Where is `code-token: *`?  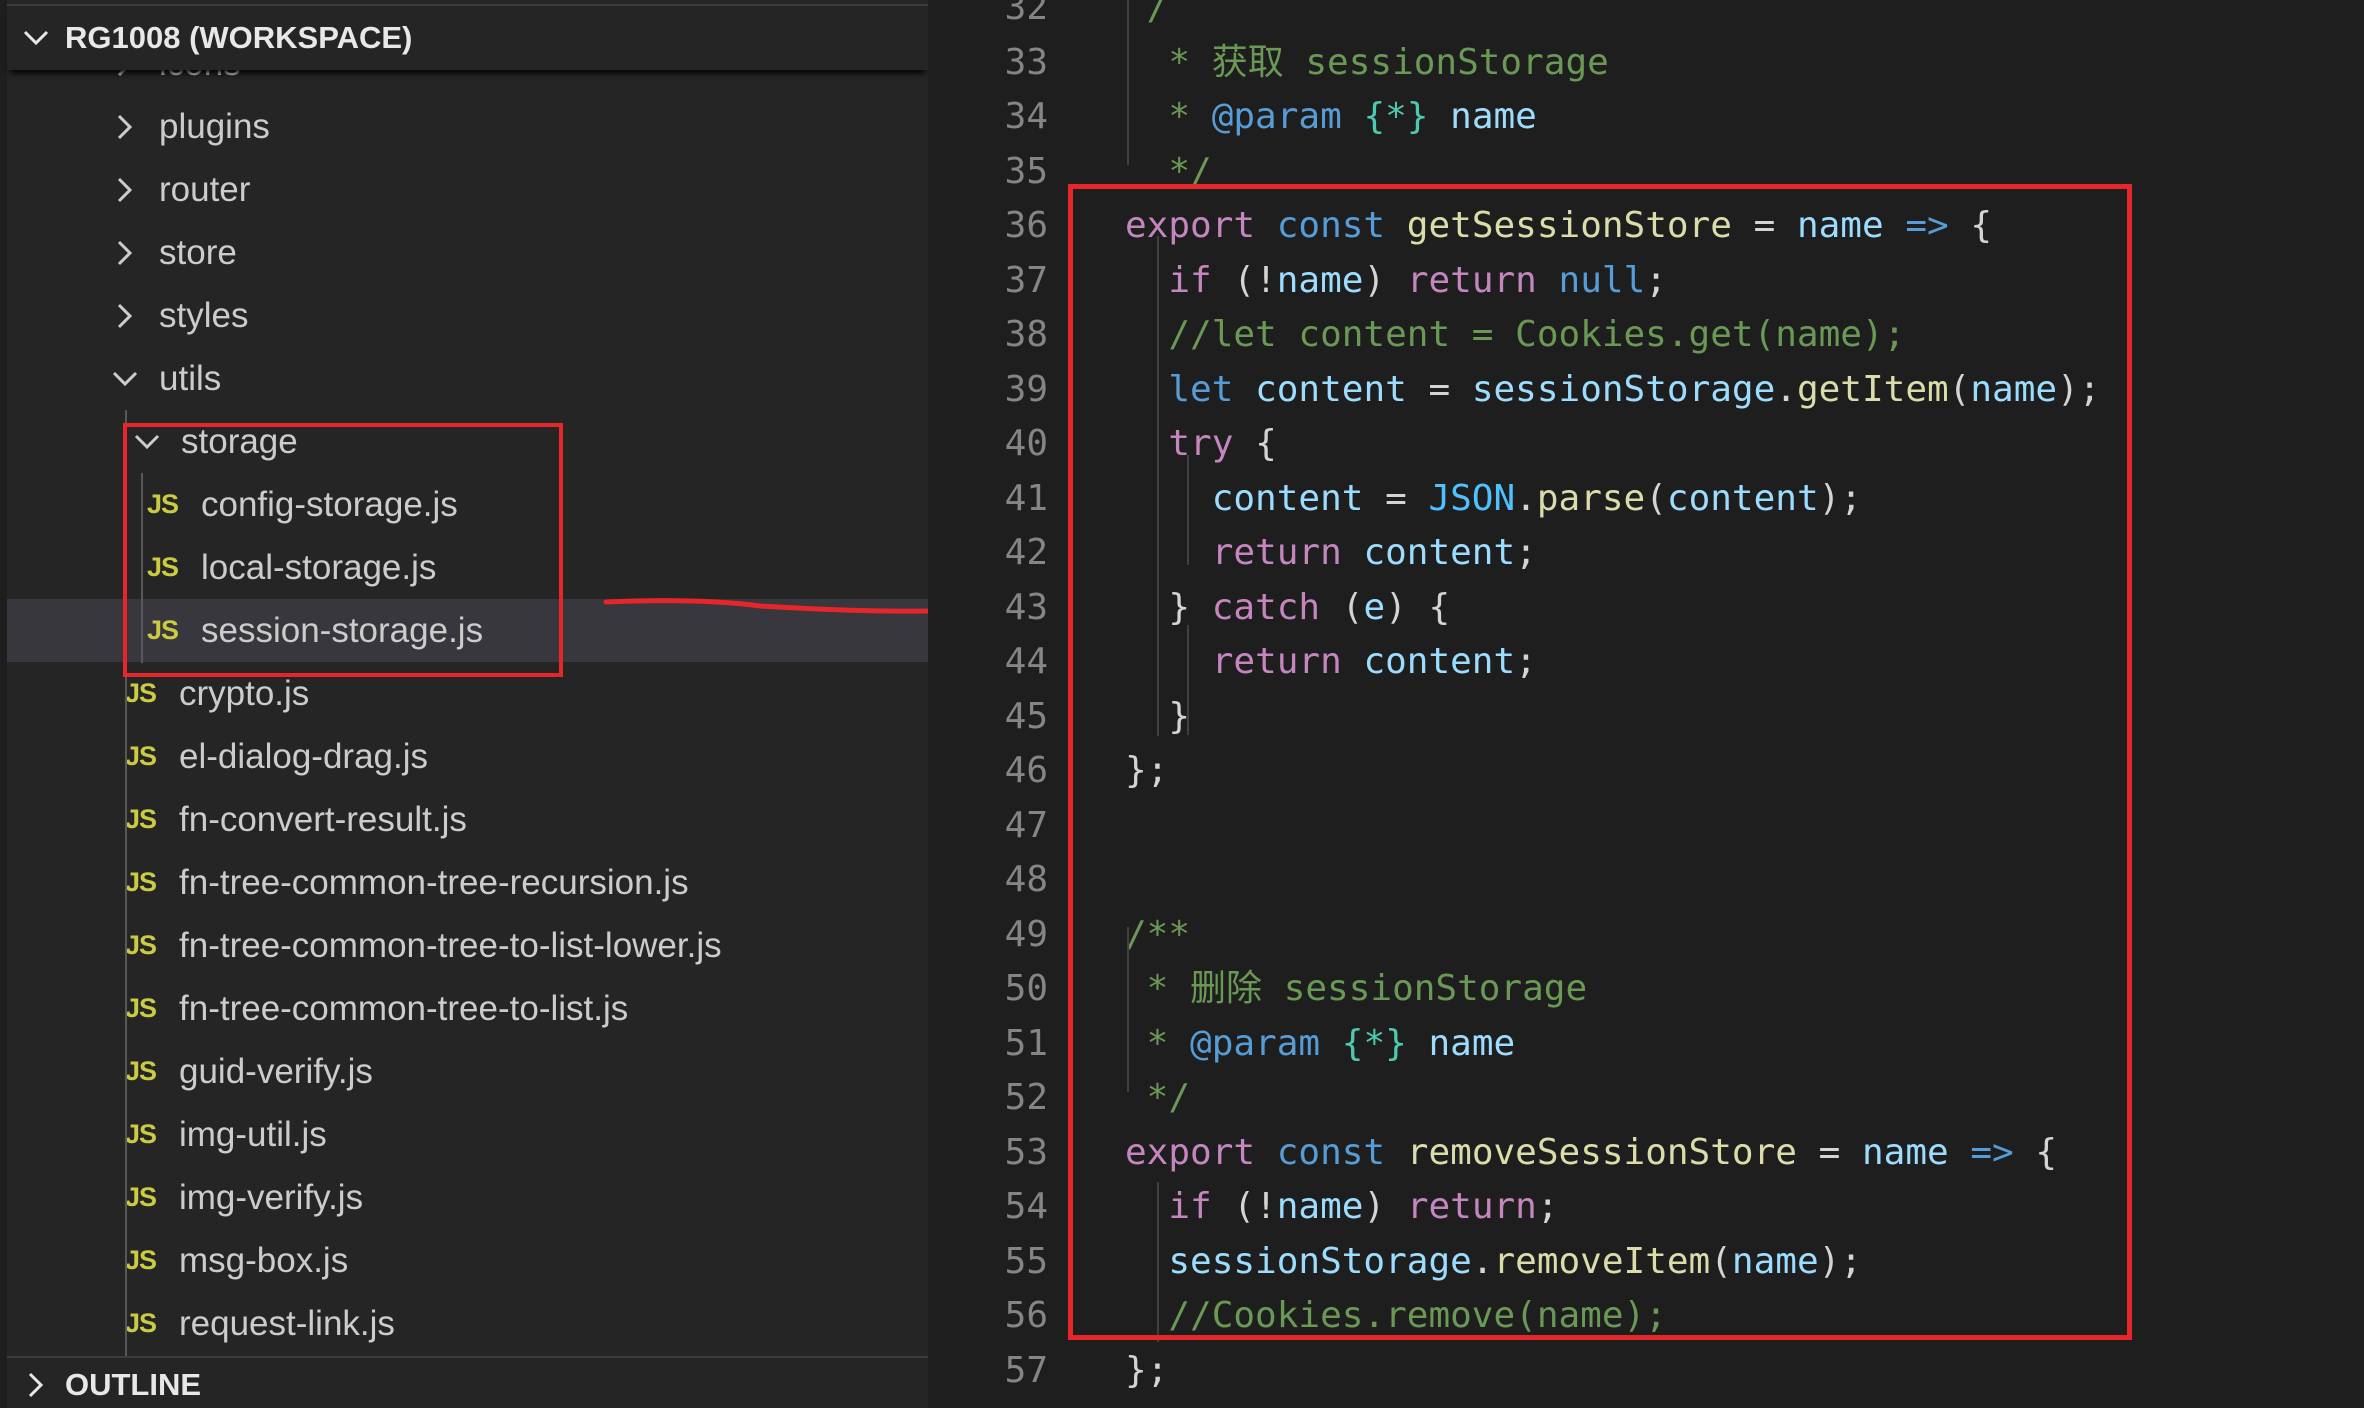 code-token: * is located at coordinates (1168, 116).